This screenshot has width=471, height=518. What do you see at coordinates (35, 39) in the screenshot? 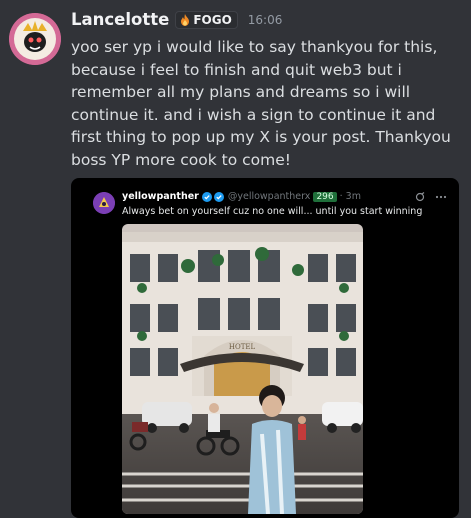
I see `user-avatar` at bounding box center [35, 39].